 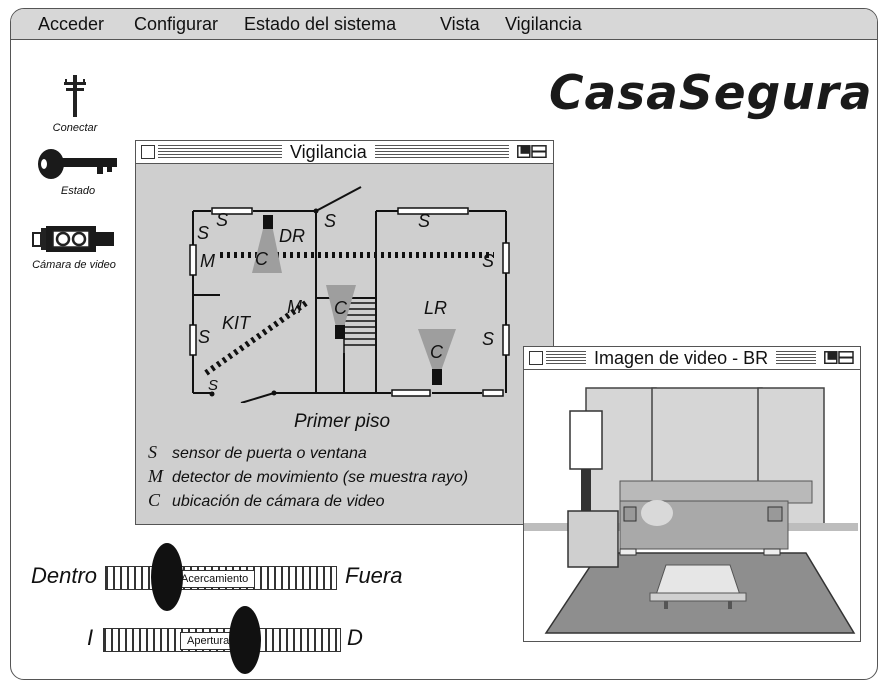 I want to click on zoom-in-label: Dentro, so click(x=64, y=575).